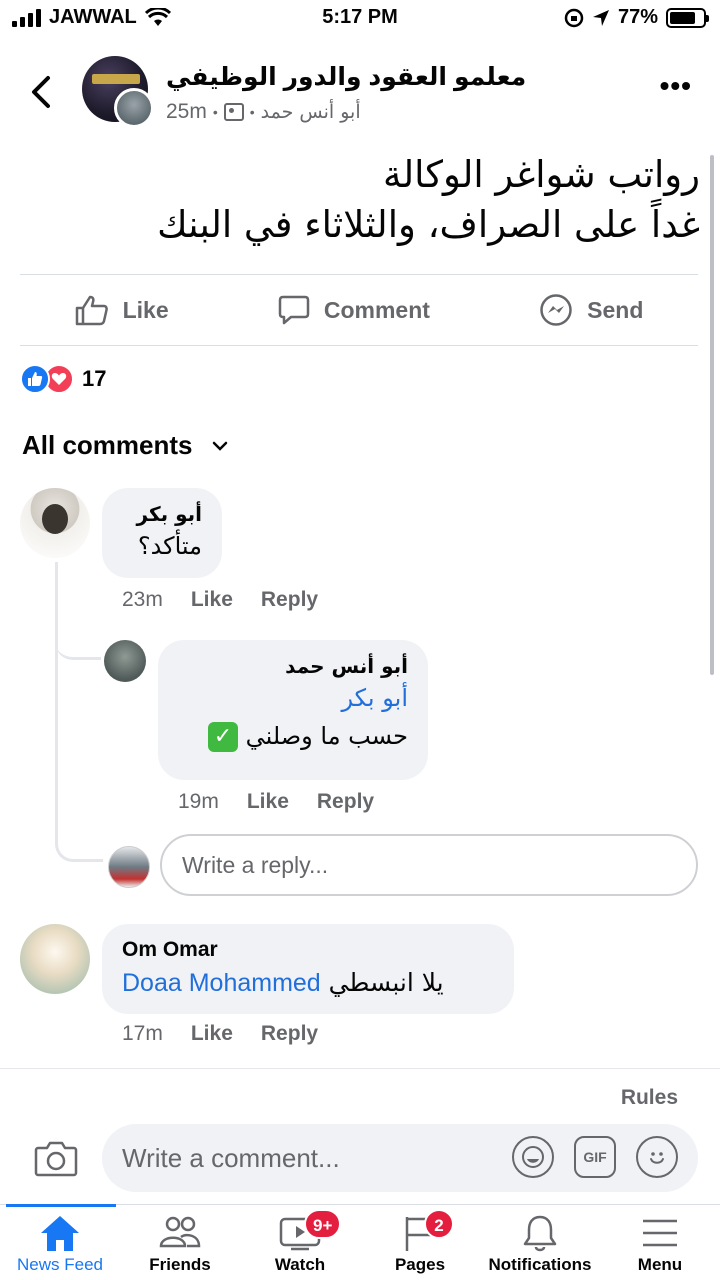 This screenshot has width=720, height=1280. Describe the element at coordinates (186, 111) in the screenshot. I see `post-time: 25m` at that location.